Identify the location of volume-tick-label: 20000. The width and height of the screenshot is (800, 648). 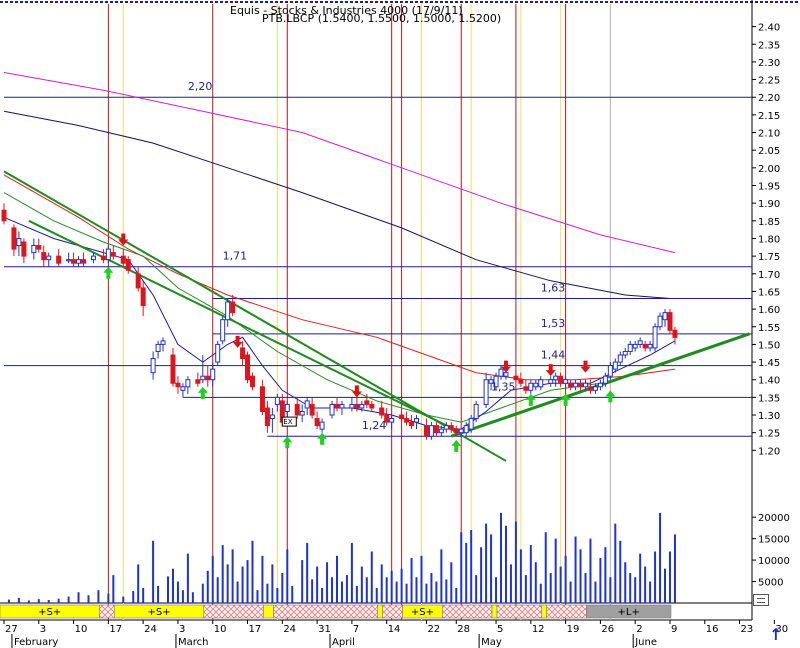
(774, 518).